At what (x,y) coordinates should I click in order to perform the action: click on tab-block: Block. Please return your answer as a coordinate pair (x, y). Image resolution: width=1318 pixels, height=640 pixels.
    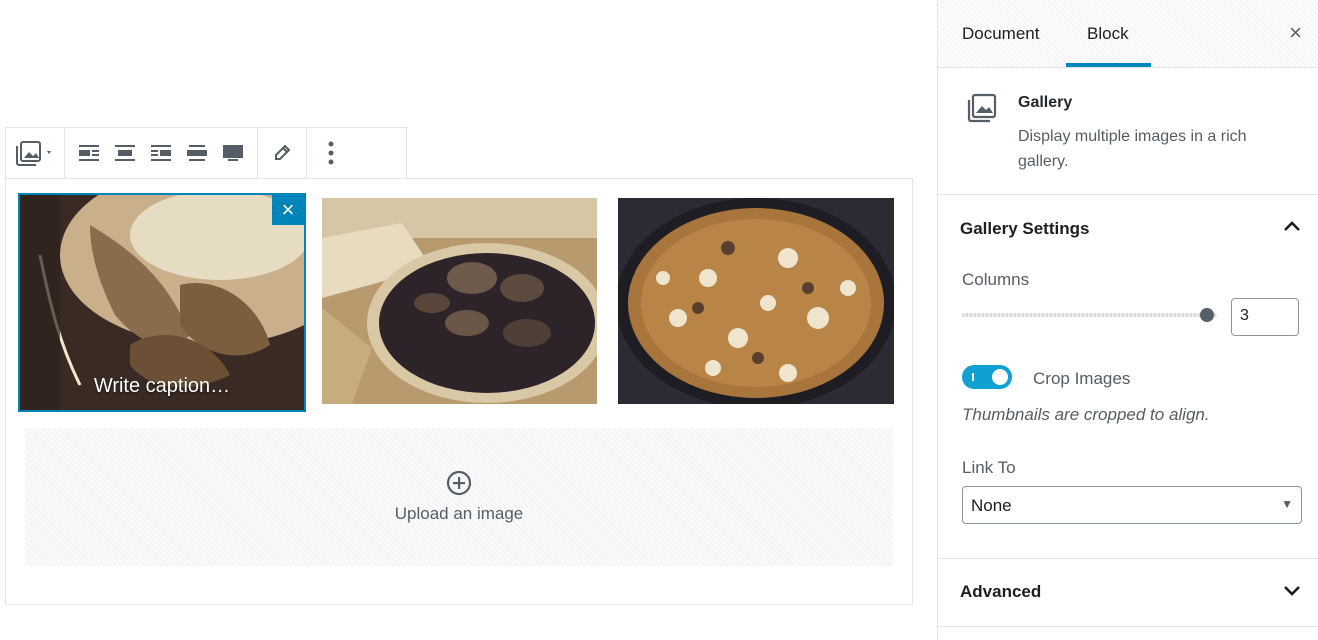
    Looking at the image, I should click on (1108, 34).